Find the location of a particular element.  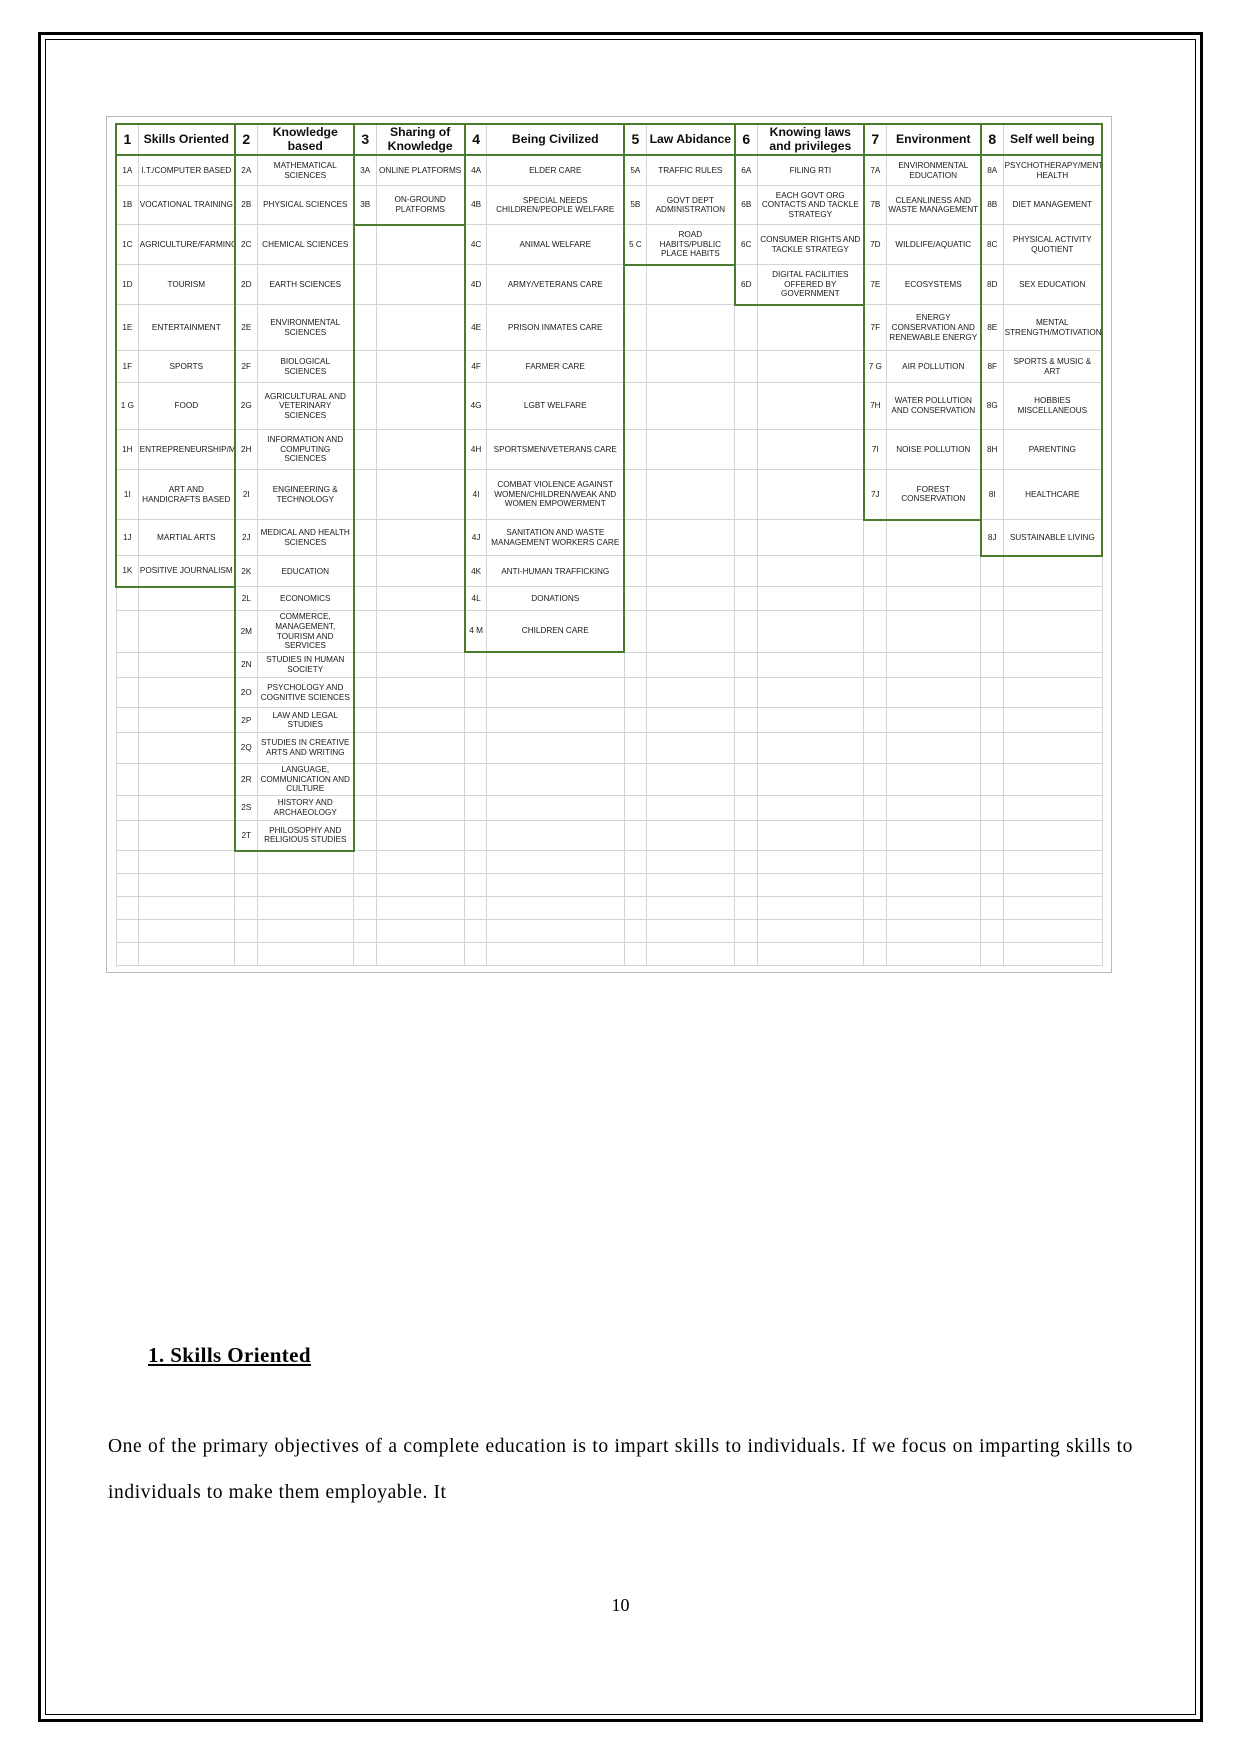

column-title-2: Knowledge based is located at coordinates (305, 139).